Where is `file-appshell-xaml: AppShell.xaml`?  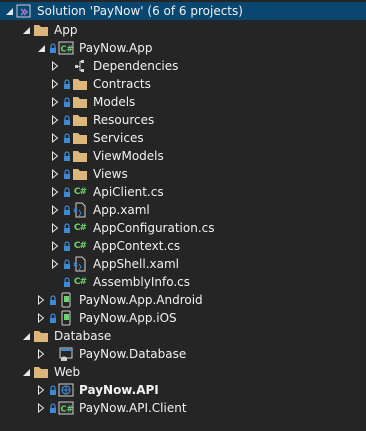 file-appshell-xaml: AppShell.xaml is located at coordinates (183, 264).